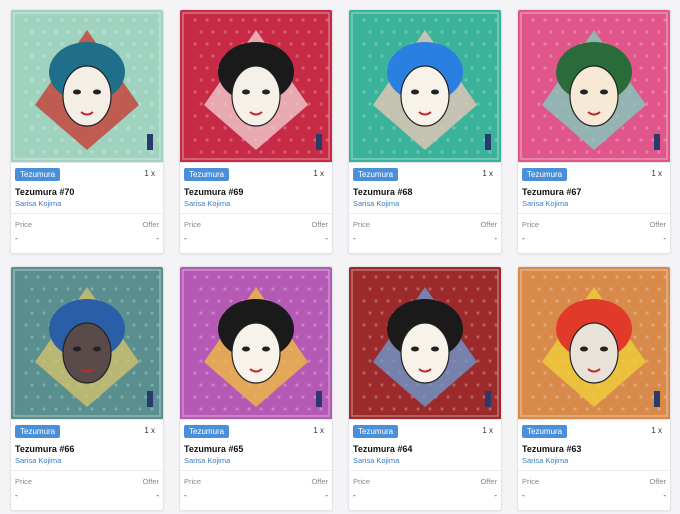 Image resolution: width=680 pixels, height=514 pixels. I want to click on item-title: Tezumura #63, so click(551, 449).